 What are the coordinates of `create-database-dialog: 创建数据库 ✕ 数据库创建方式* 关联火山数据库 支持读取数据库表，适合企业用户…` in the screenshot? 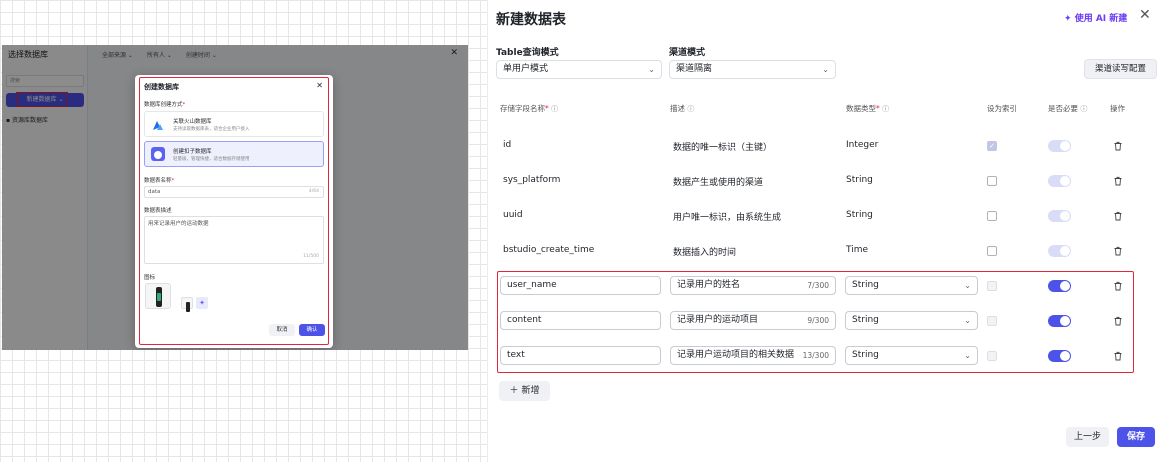 It's located at (234, 211).